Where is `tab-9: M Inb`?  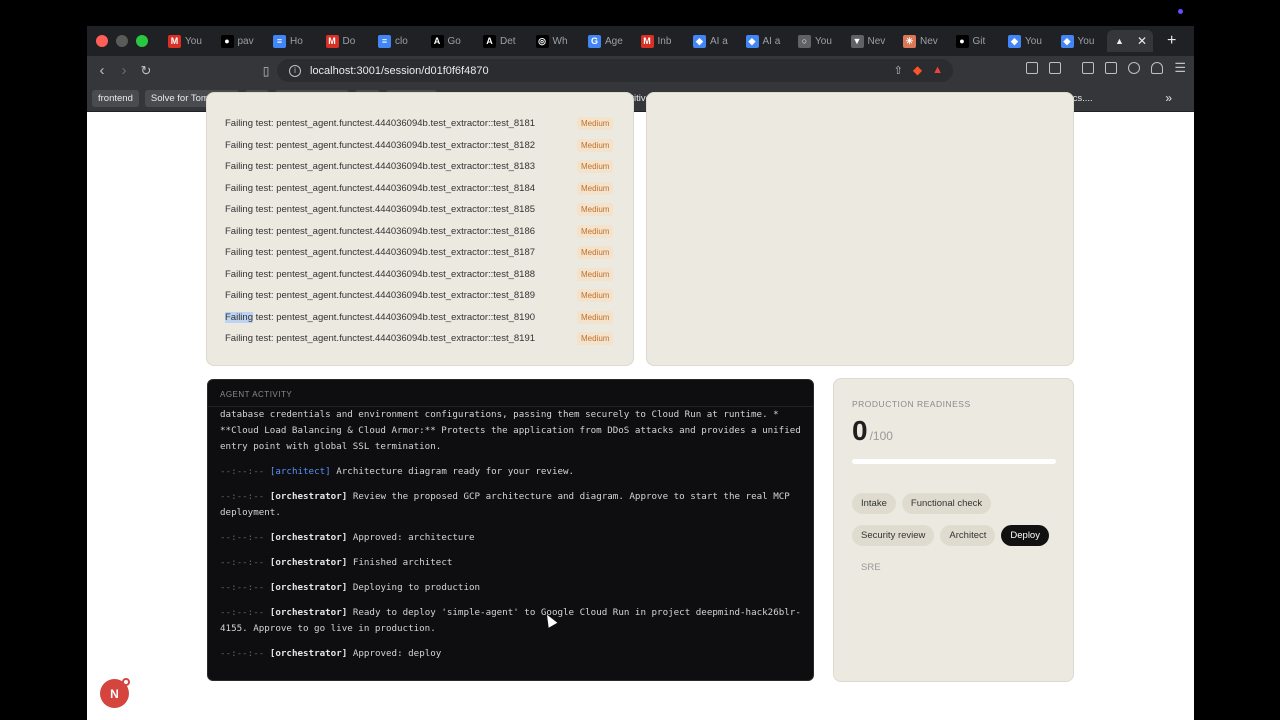 tab-9: M Inb is located at coordinates (661, 41).